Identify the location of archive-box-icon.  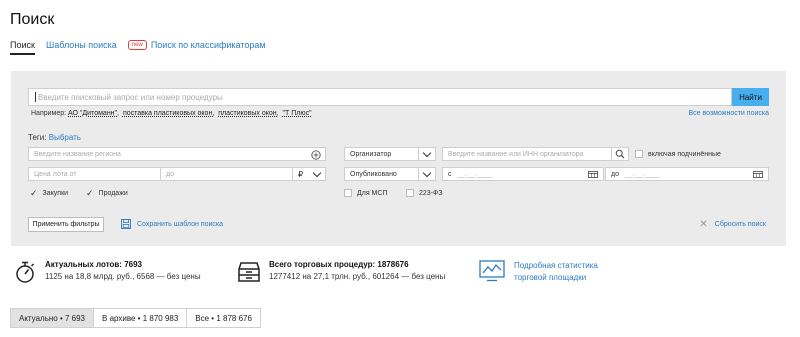
(249, 272).